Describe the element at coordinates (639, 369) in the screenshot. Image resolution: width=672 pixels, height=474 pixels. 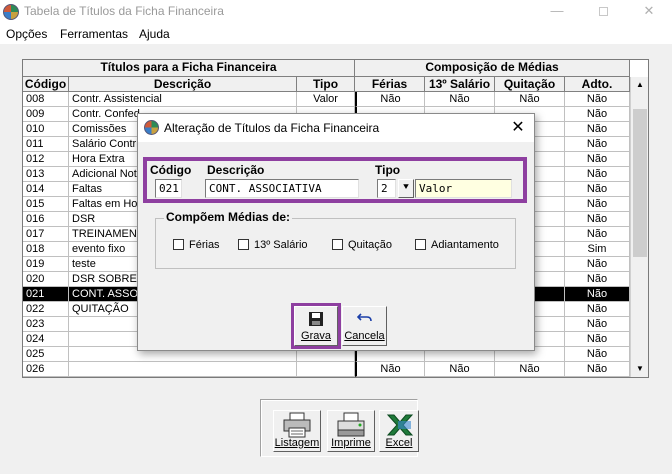
I see `scroll-down-icon: ▼` at that location.